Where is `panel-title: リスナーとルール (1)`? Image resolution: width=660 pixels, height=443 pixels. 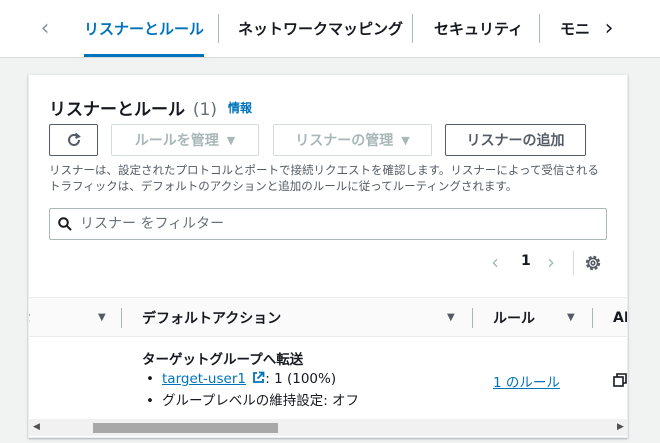
panel-title: リスナーとルール (1) is located at coordinates (133, 107).